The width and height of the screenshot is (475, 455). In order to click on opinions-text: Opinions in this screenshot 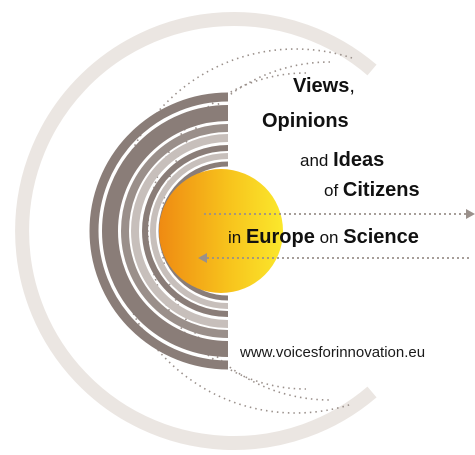, I will do `click(305, 121)`.